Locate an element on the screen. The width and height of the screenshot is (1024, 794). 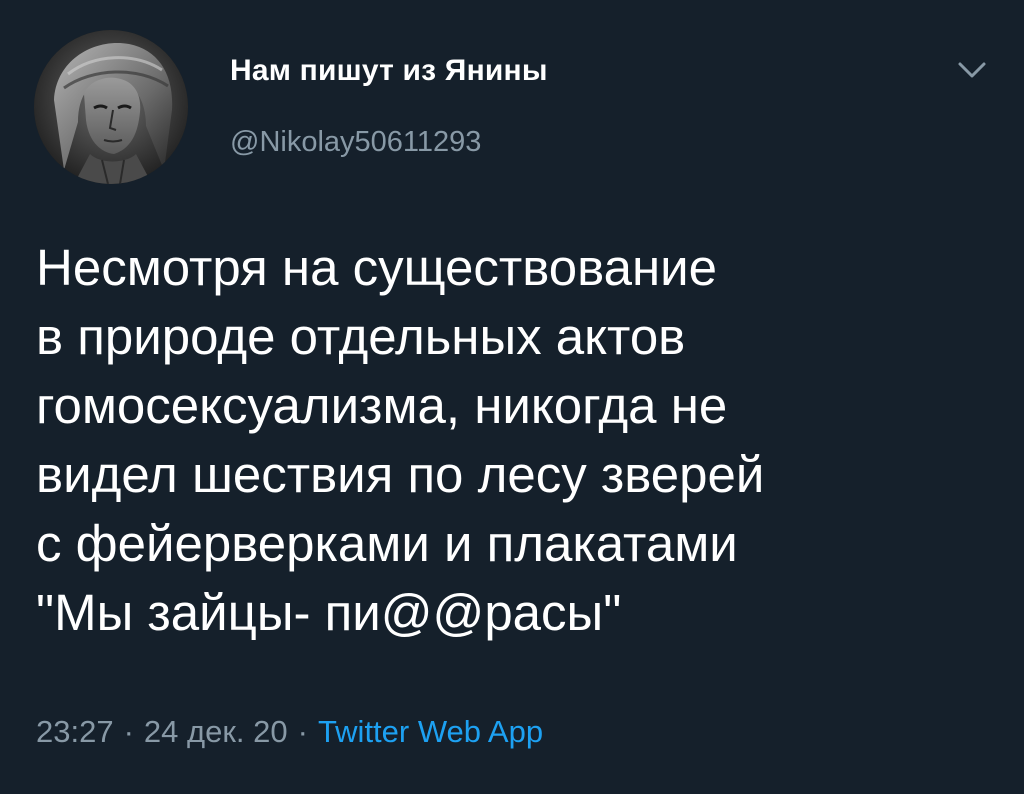
avatar-portrait-icon is located at coordinates (111, 107).